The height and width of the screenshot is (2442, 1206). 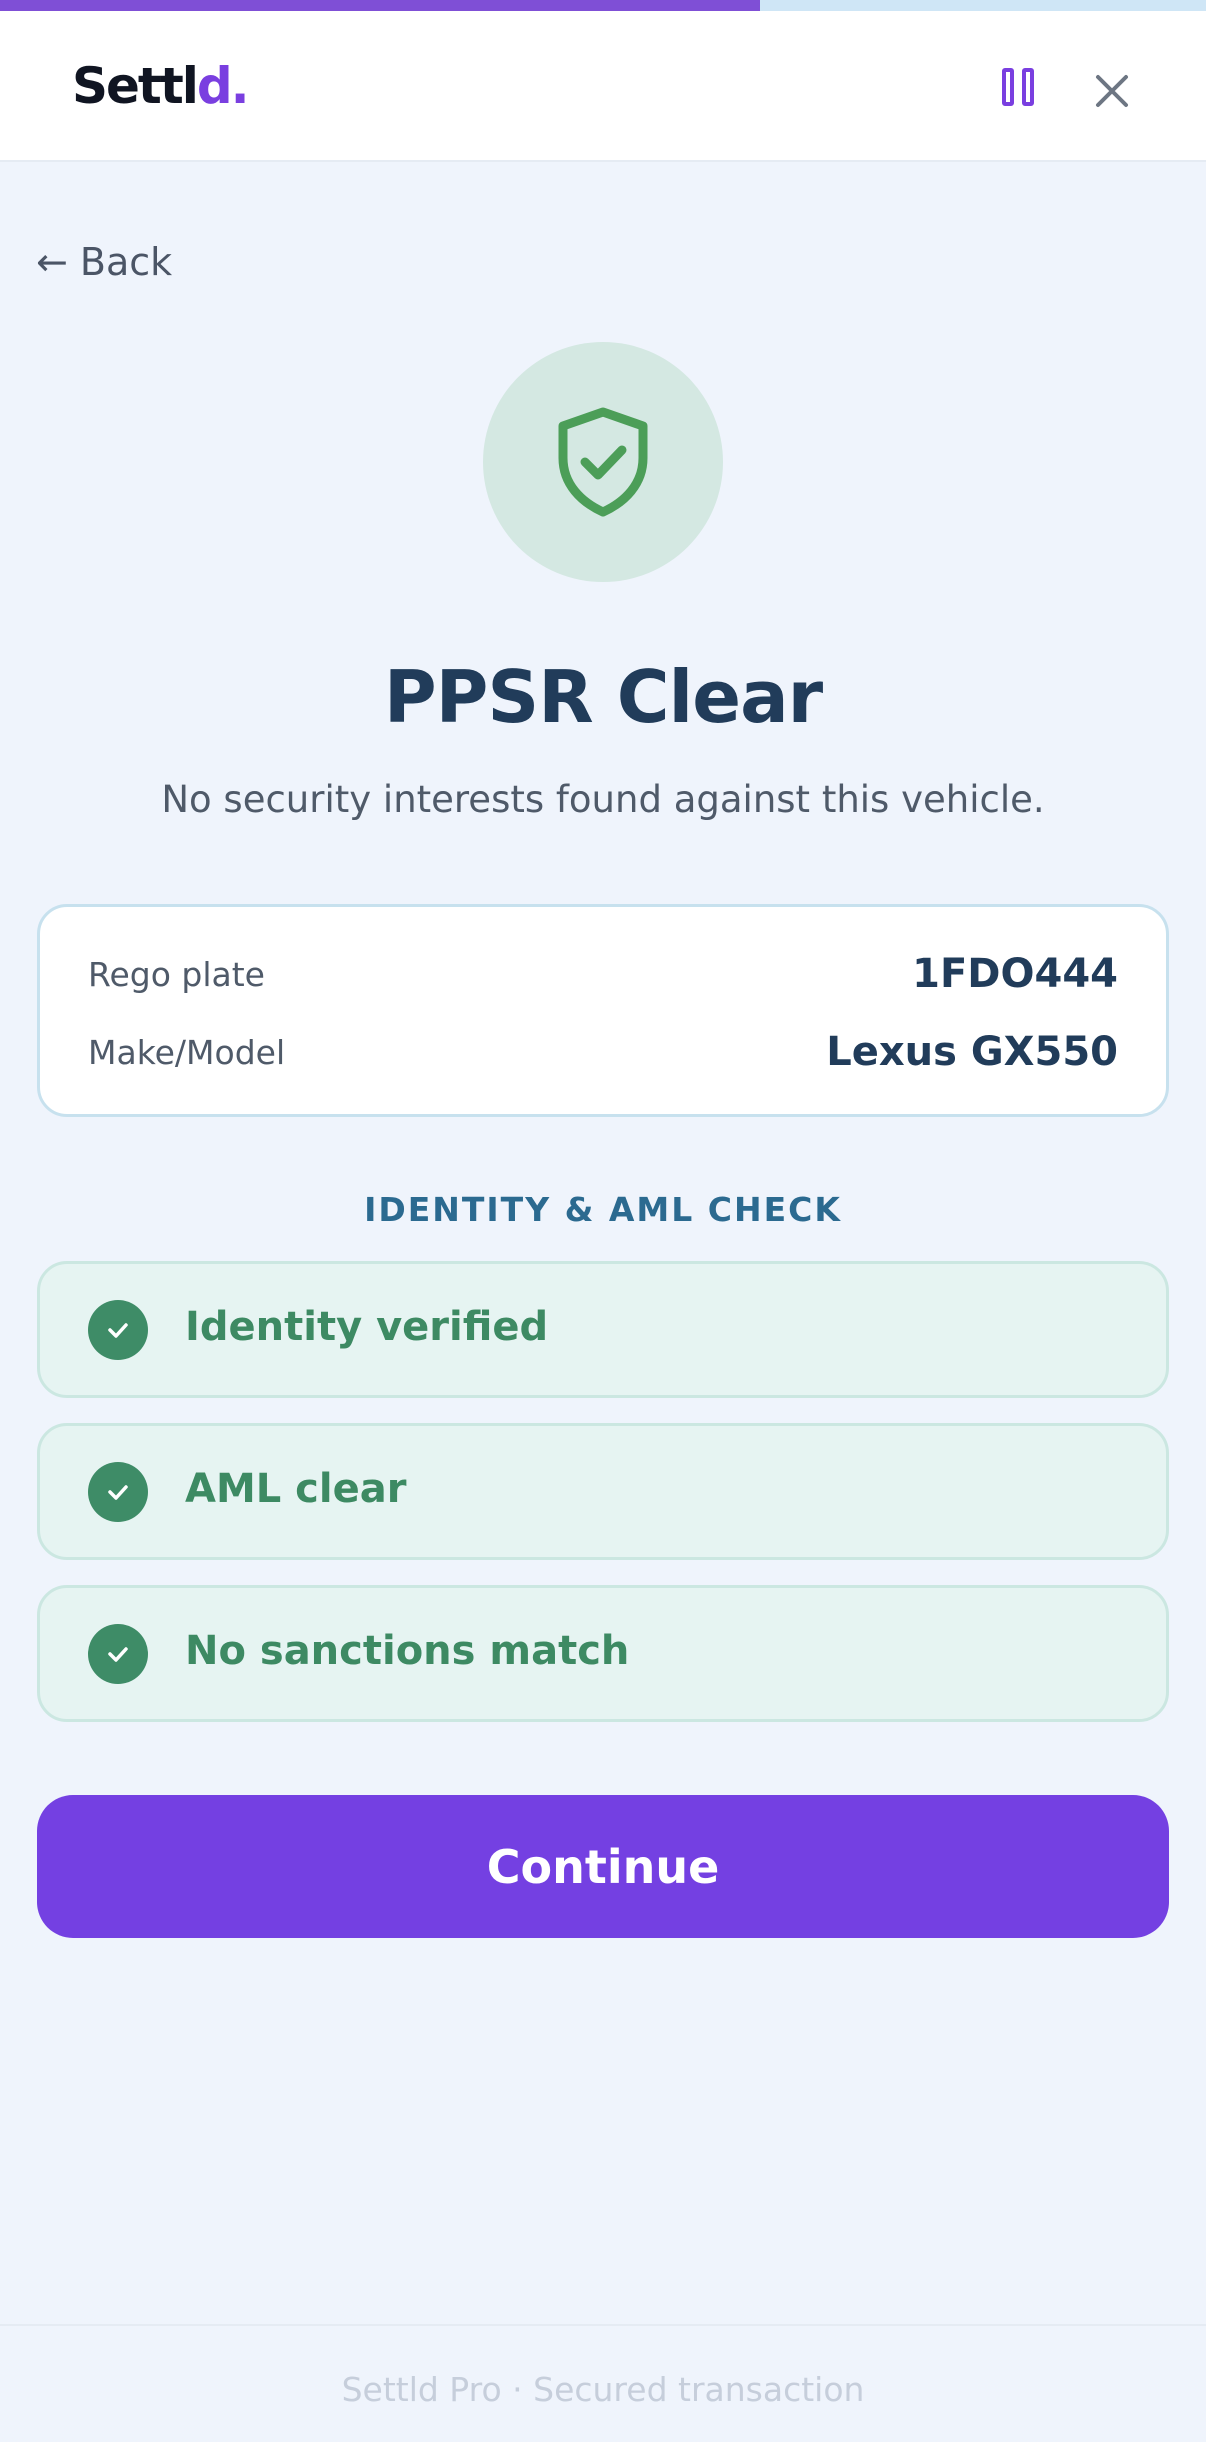 I want to click on rego-value: 1FDO444, so click(x=1015, y=974).